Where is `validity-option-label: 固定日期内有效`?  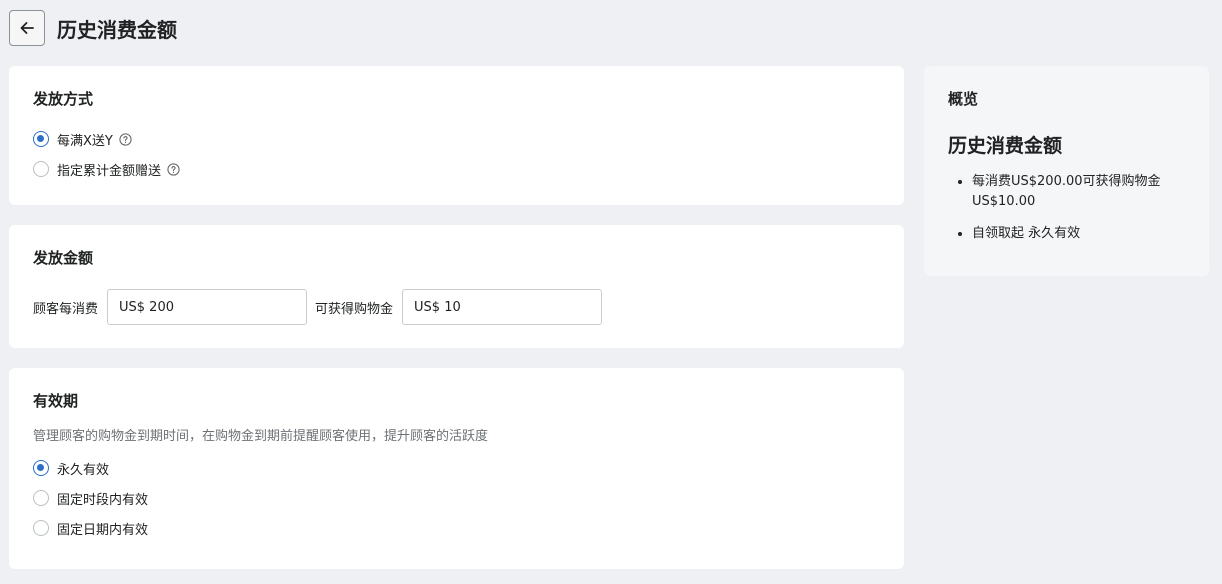 validity-option-label: 固定日期内有效 is located at coordinates (103, 530).